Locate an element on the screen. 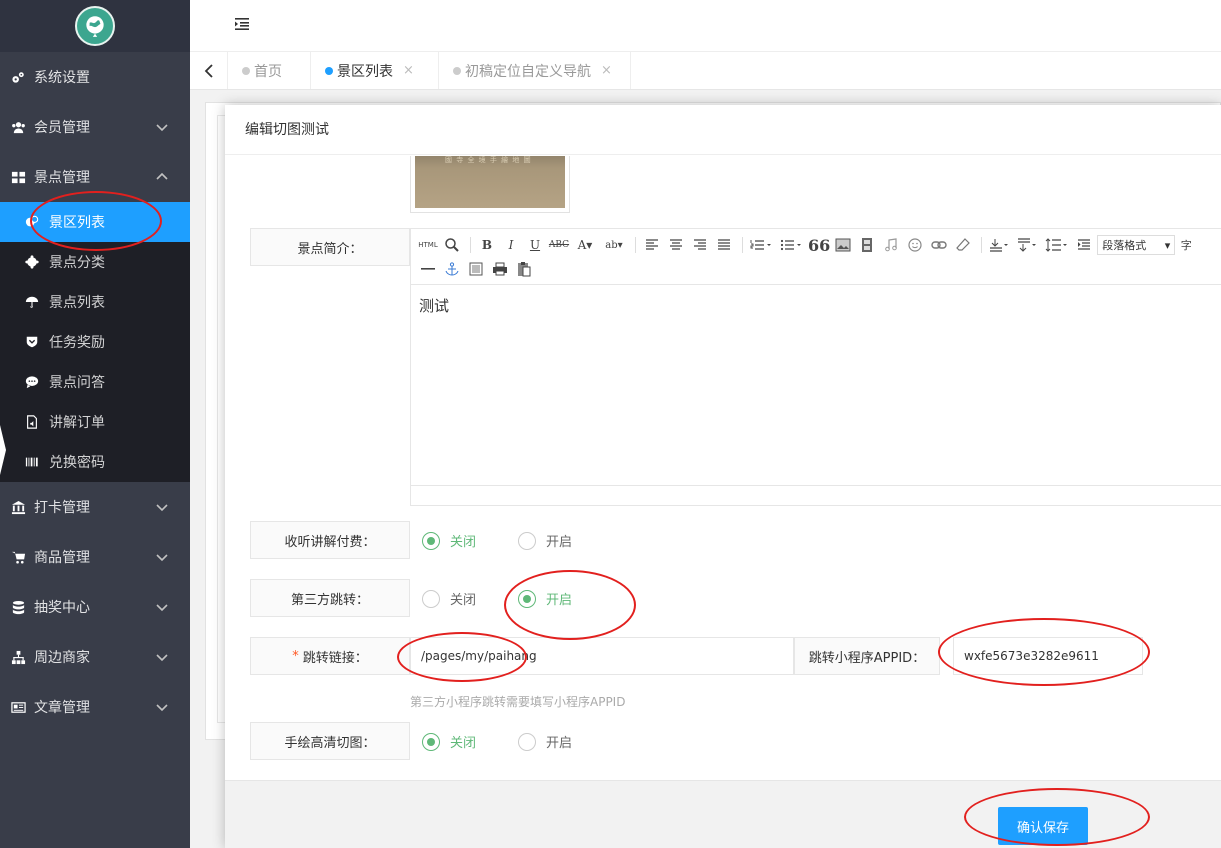 This screenshot has height=848, width=1221. sidebar-subitem-label: 任务奖励 is located at coordinates (77, 343).